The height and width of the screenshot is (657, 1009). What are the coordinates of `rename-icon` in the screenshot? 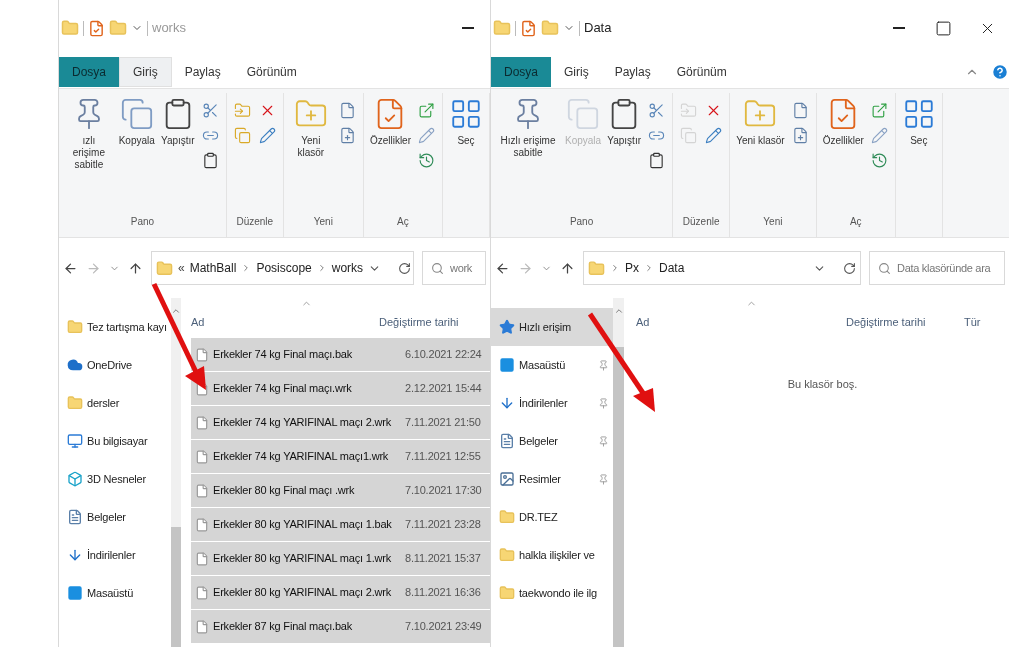 It's located at (267, 135).